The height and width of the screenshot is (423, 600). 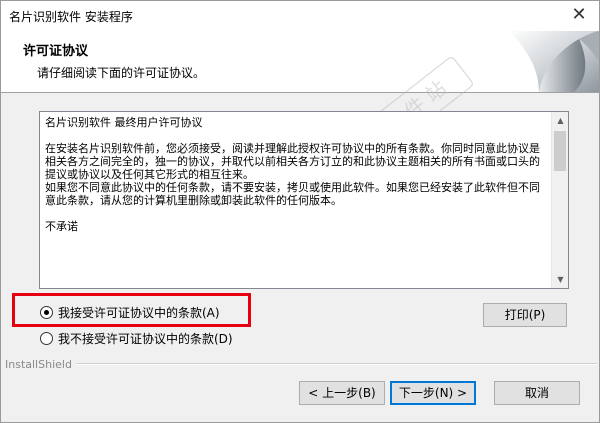 What do you see at coordinates (554, 61) in the screenshot?
I see `page-curl-graphic-icon` at bounding box center [554, 61].